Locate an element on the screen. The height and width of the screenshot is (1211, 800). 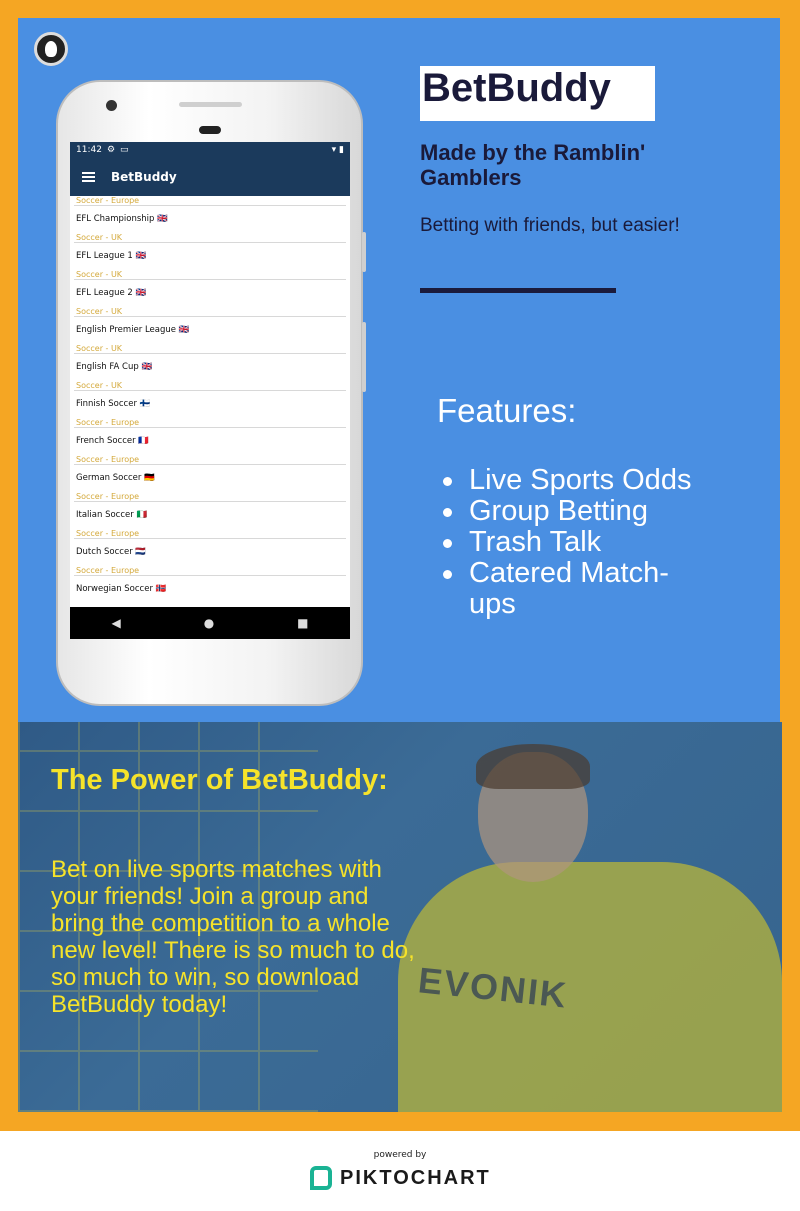
volume-button is located at coordinates (364, 357).